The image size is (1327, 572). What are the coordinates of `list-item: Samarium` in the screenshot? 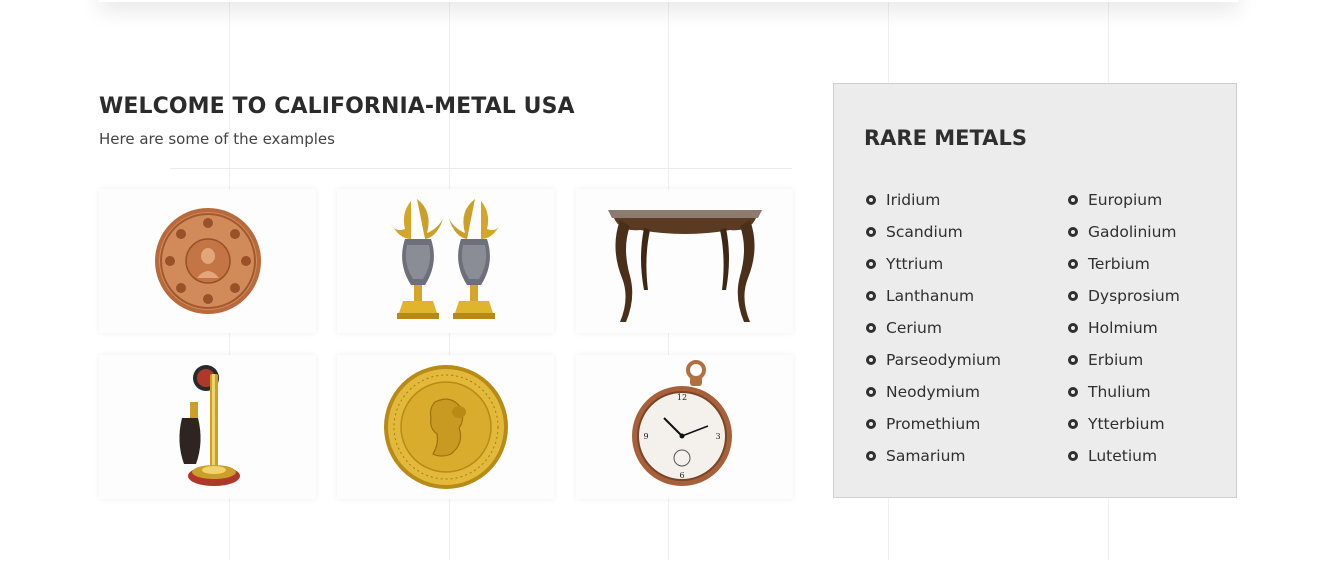 It's located at (933, 456).